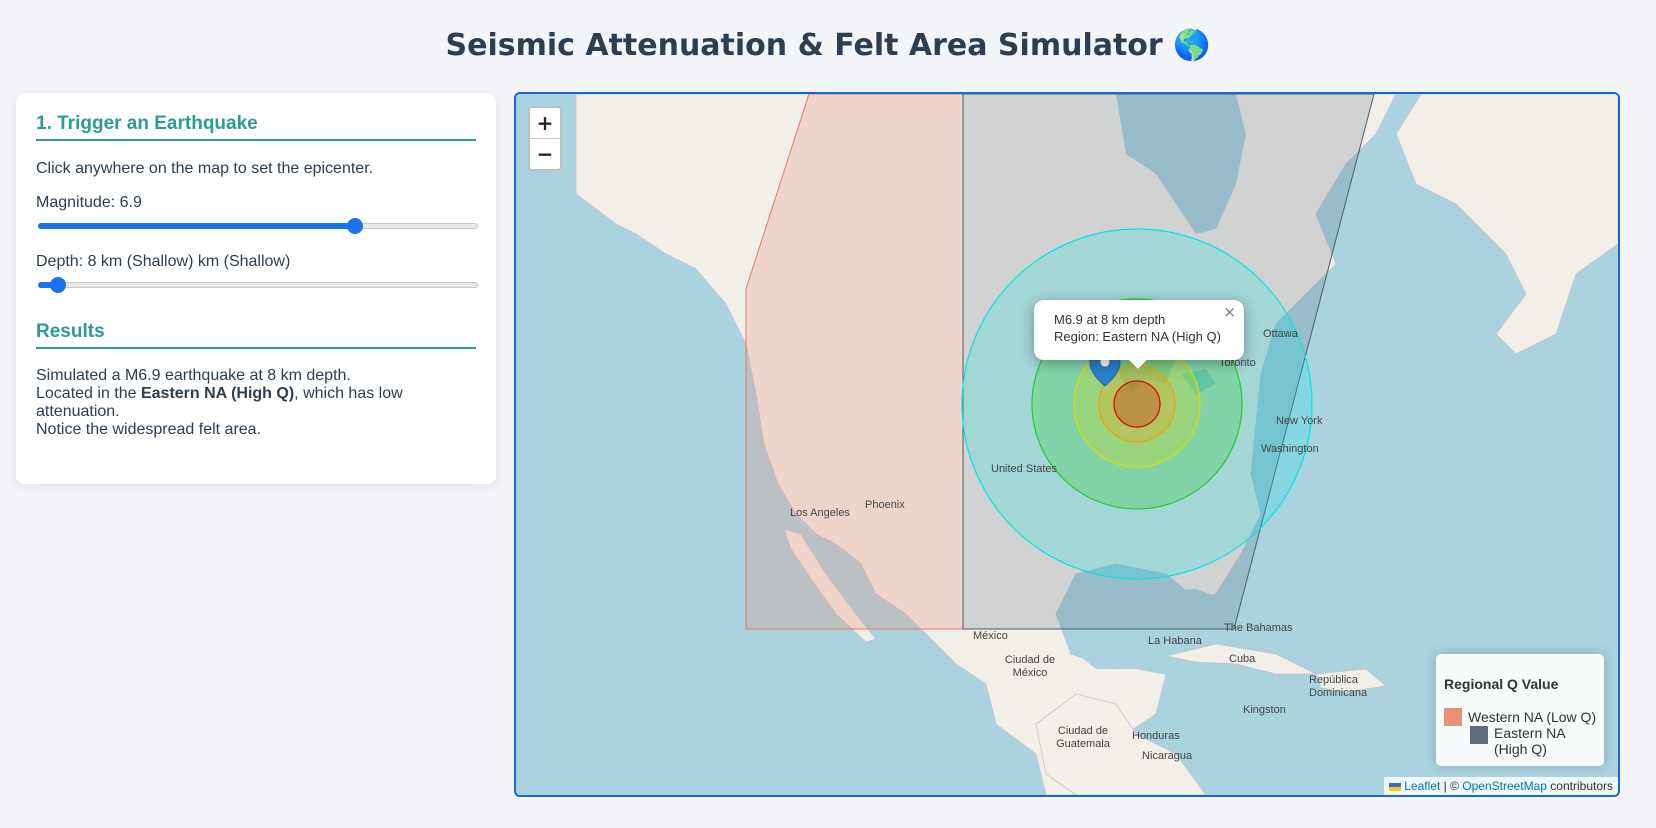  What do you see at coordinates (1529, 741) in the screenshot?
I see `legend-item-eastern: Eastern NA (High Q)` at bounding box center [1529, 741].